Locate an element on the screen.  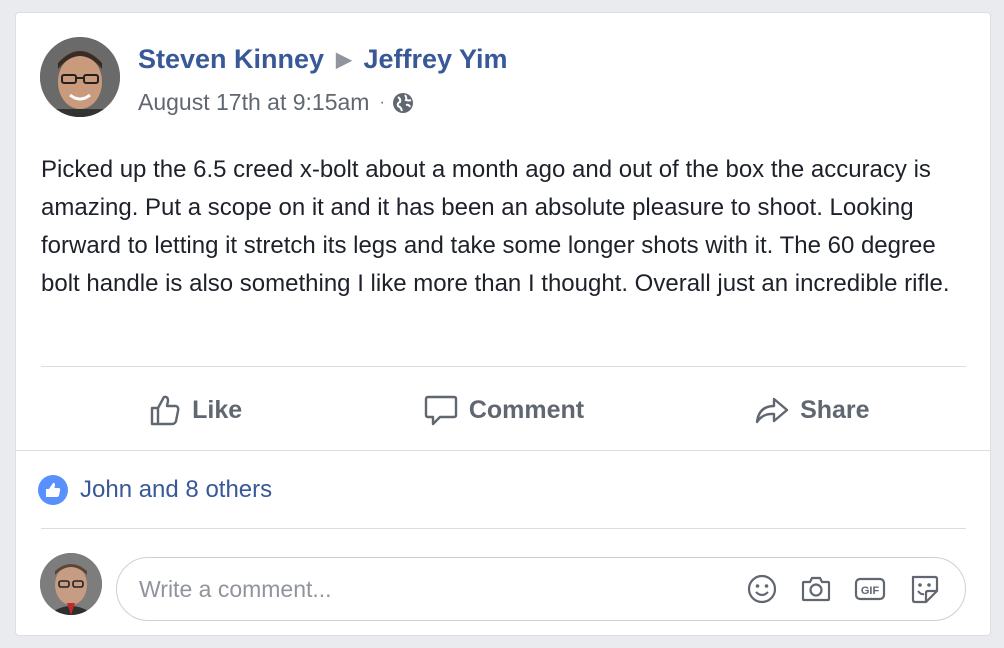
comment-bubble-icon is located at coordinates (441, 410).